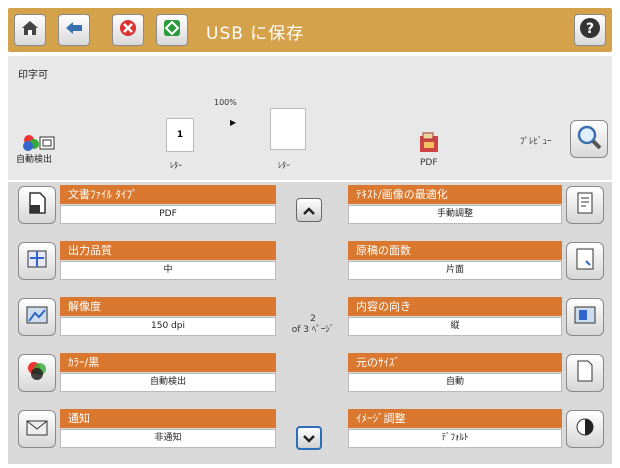 Image resolution: width=620 pixels, height=468 pixels. I want to click on help-button: ?, so click(590, 30).